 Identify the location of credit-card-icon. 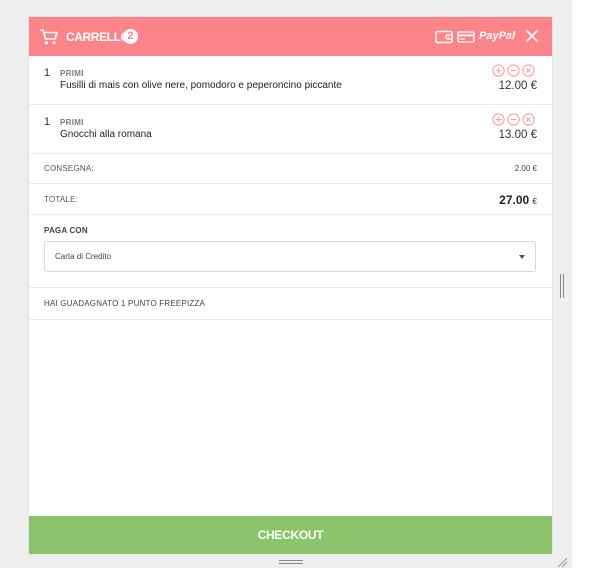
(466, 37).